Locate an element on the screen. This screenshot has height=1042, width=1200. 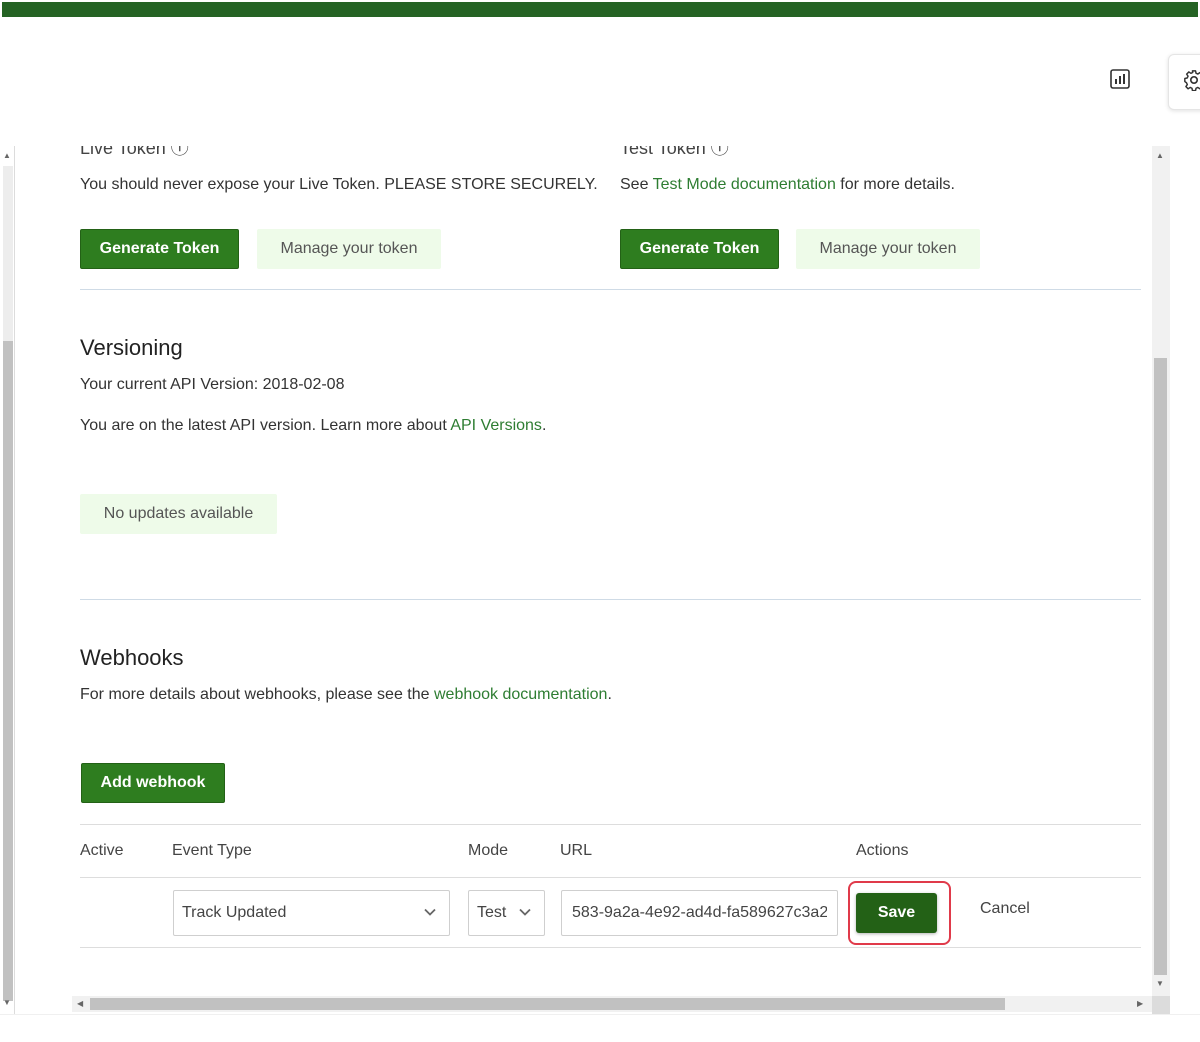
mode-select: Test is located at coordinates (506, 913).